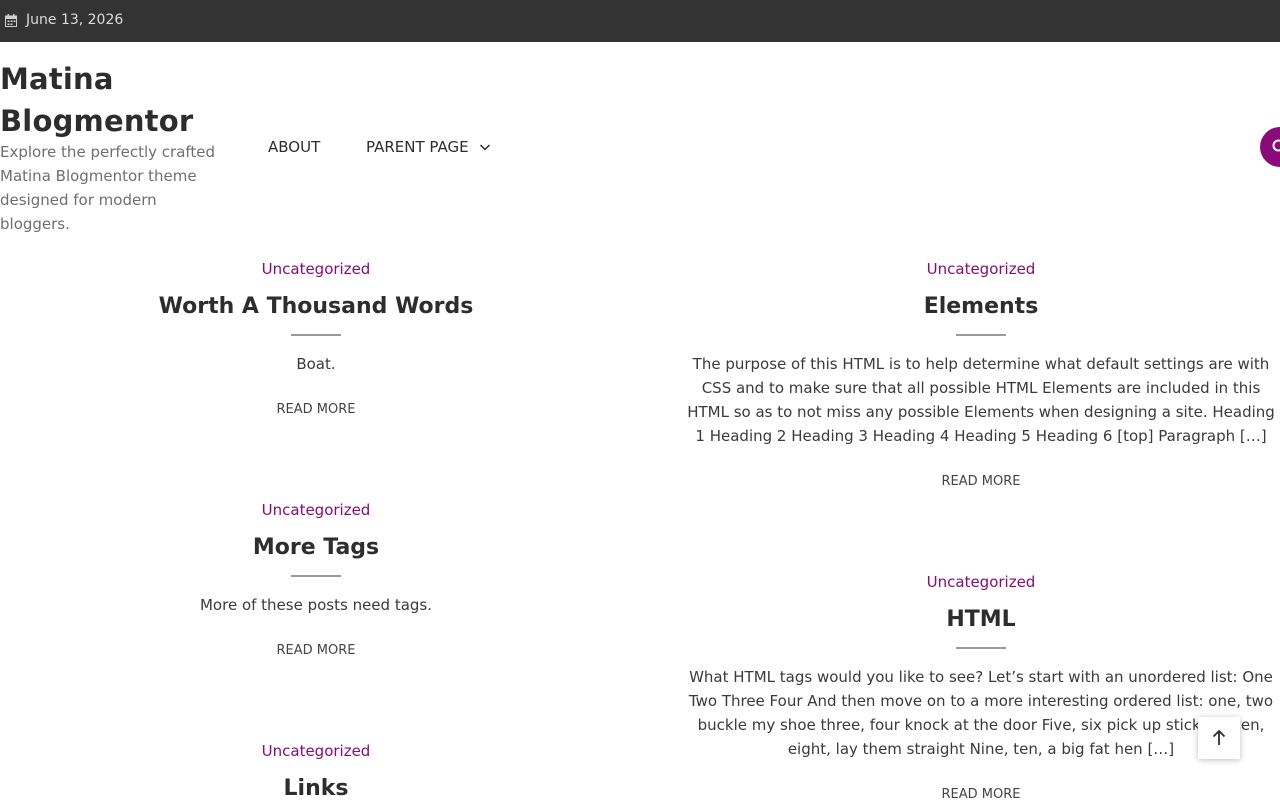  Describe the element at coordinates (316, 772) in the screenshot. I see `post-card: Uncategorized Links` at that location.